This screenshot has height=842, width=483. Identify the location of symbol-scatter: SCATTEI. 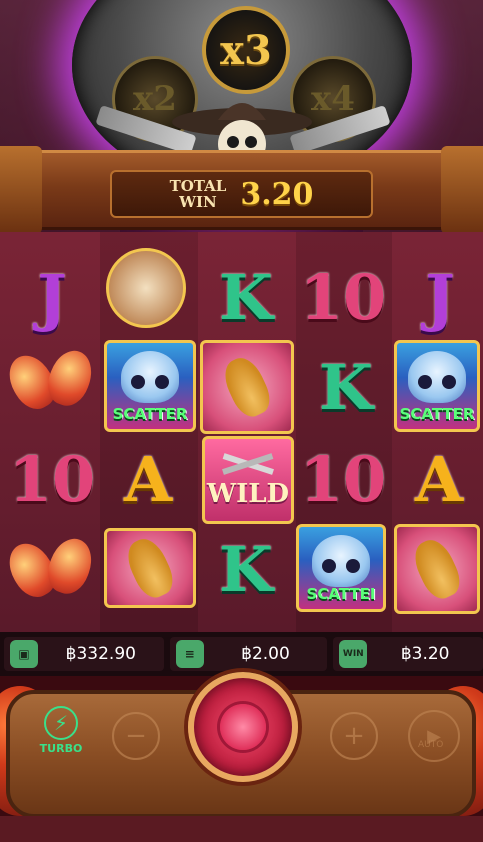
(341, 568).